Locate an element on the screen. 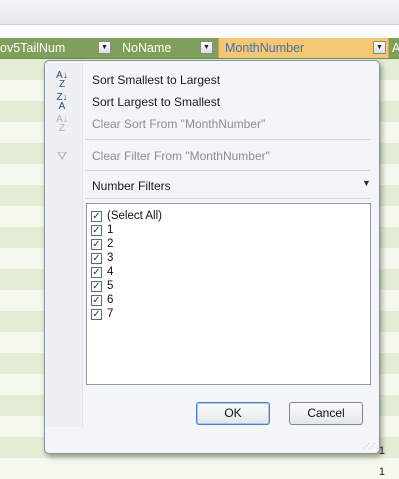 The height and width of the screenshot is (479, 399). submenu-arrow-icon: ▼ is located at coordinates (366, 183).